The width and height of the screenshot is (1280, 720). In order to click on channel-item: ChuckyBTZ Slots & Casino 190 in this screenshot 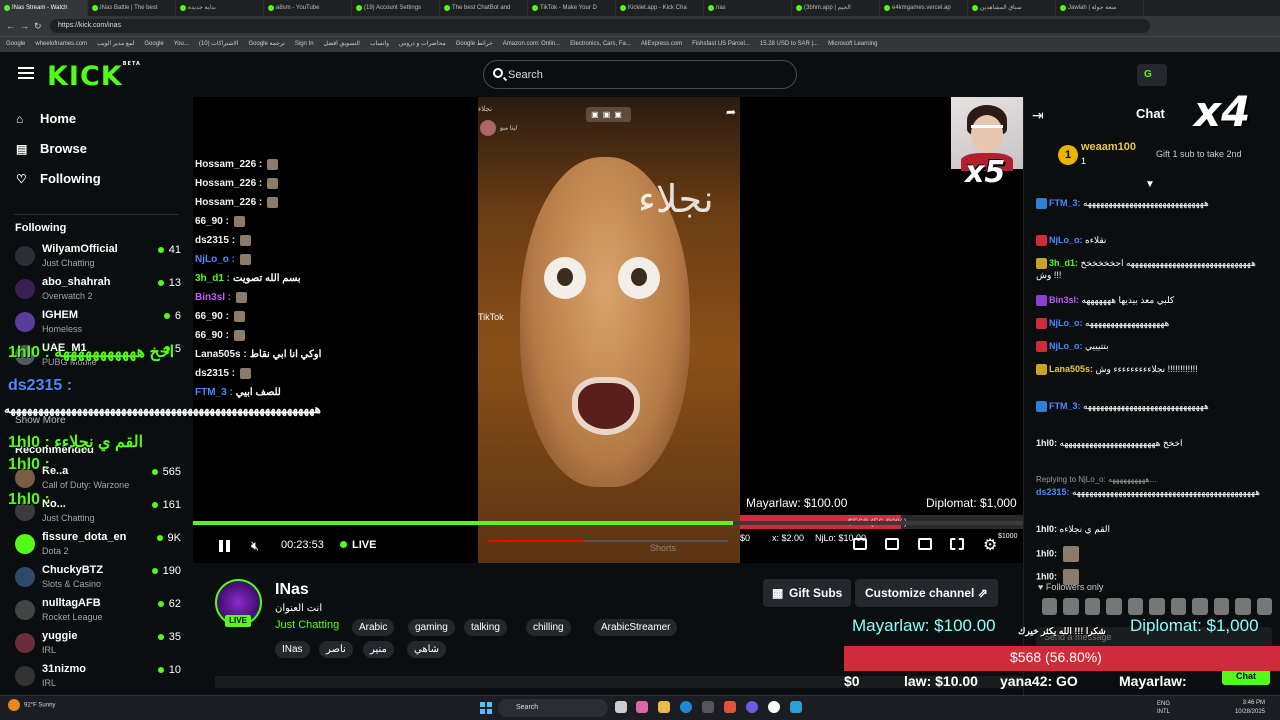, I will do `click(100, 579)`.